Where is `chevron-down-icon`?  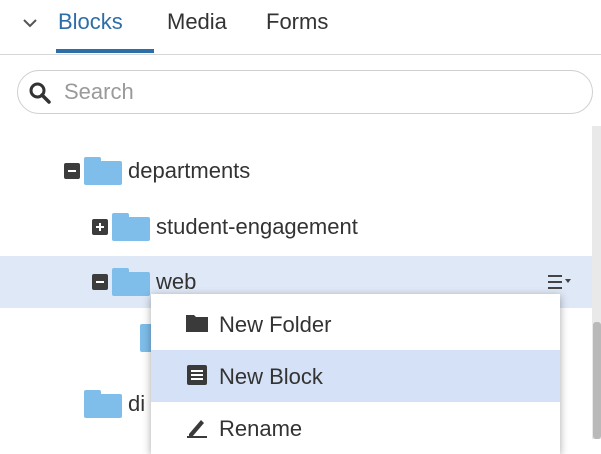 chevron-down-icon is located at coordinates (30, 23).